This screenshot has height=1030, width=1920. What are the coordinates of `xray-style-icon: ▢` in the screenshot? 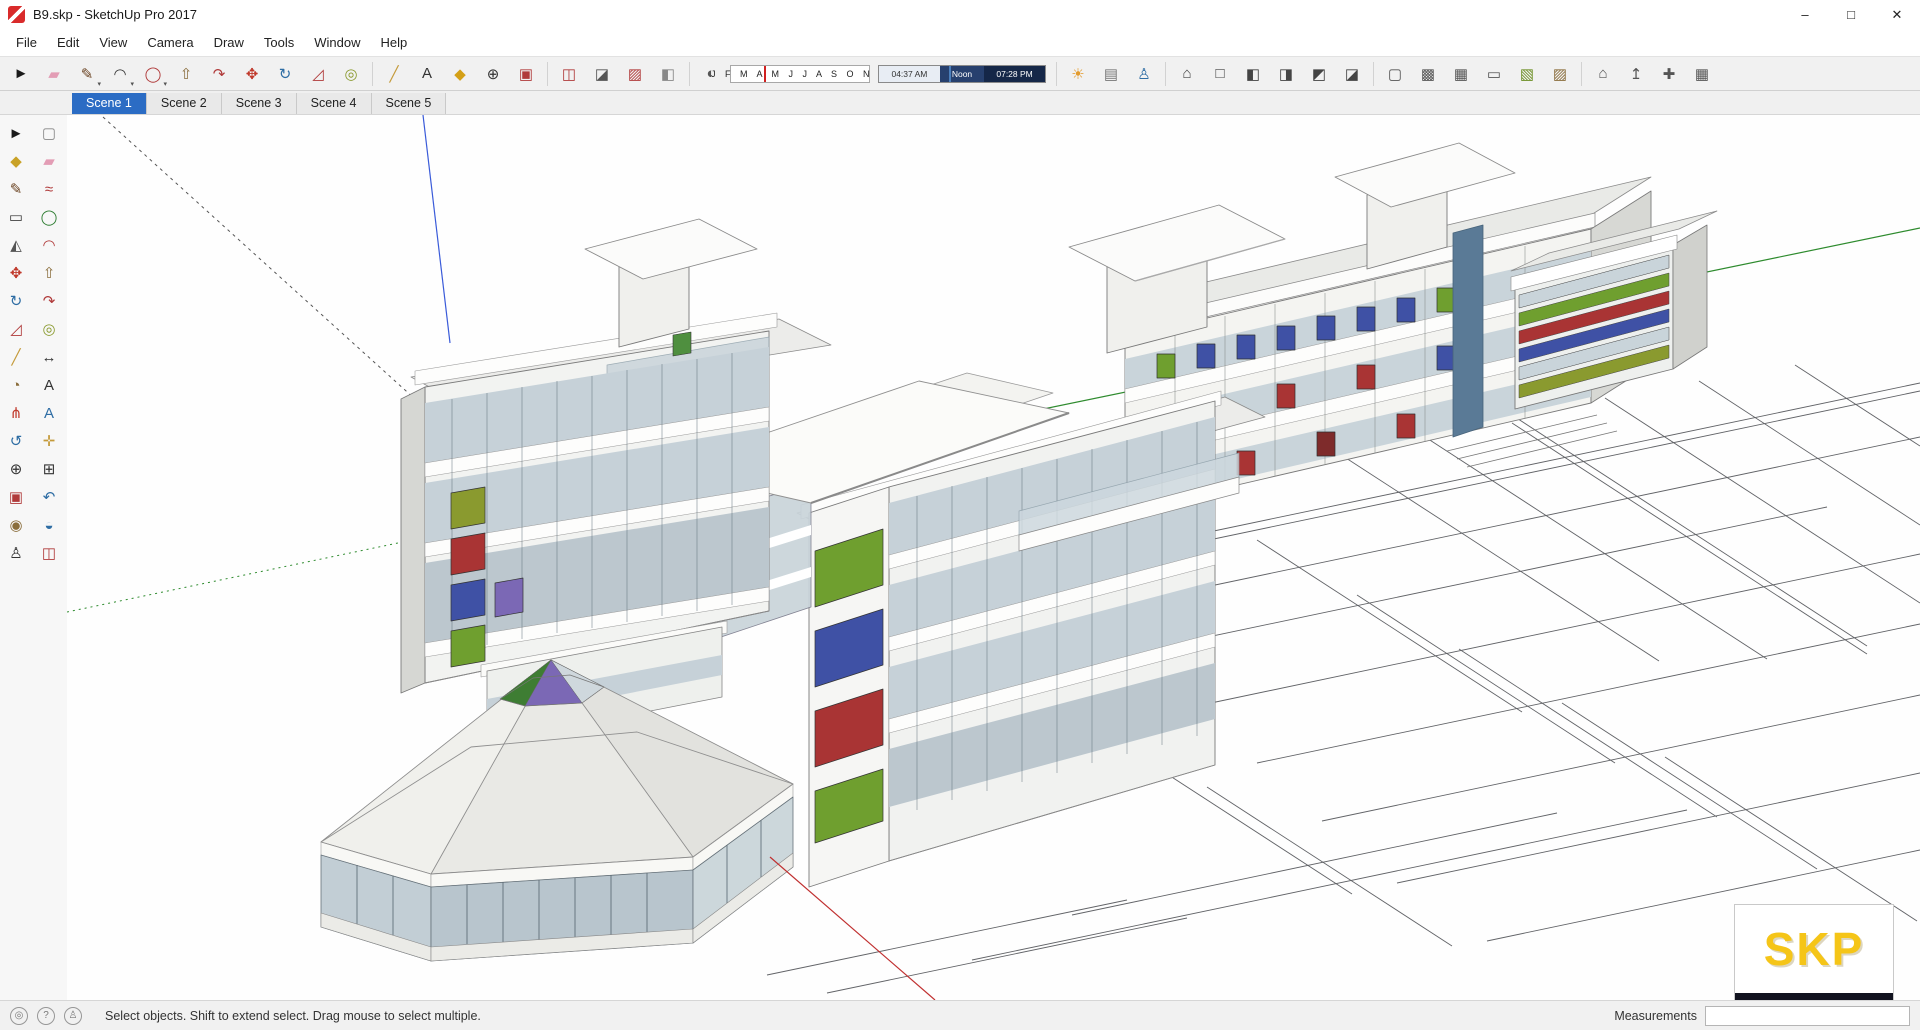 It's located at (1395, 74).